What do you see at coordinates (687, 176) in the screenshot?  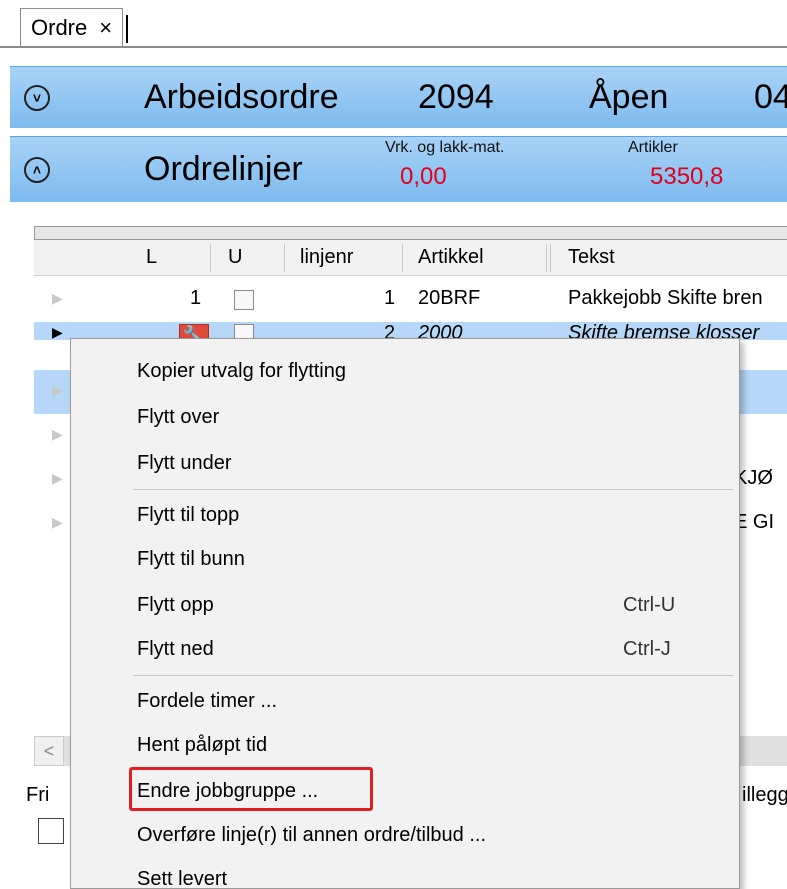 I see `sum-articles-value: 5350,8` at bounding box center [687, 176].